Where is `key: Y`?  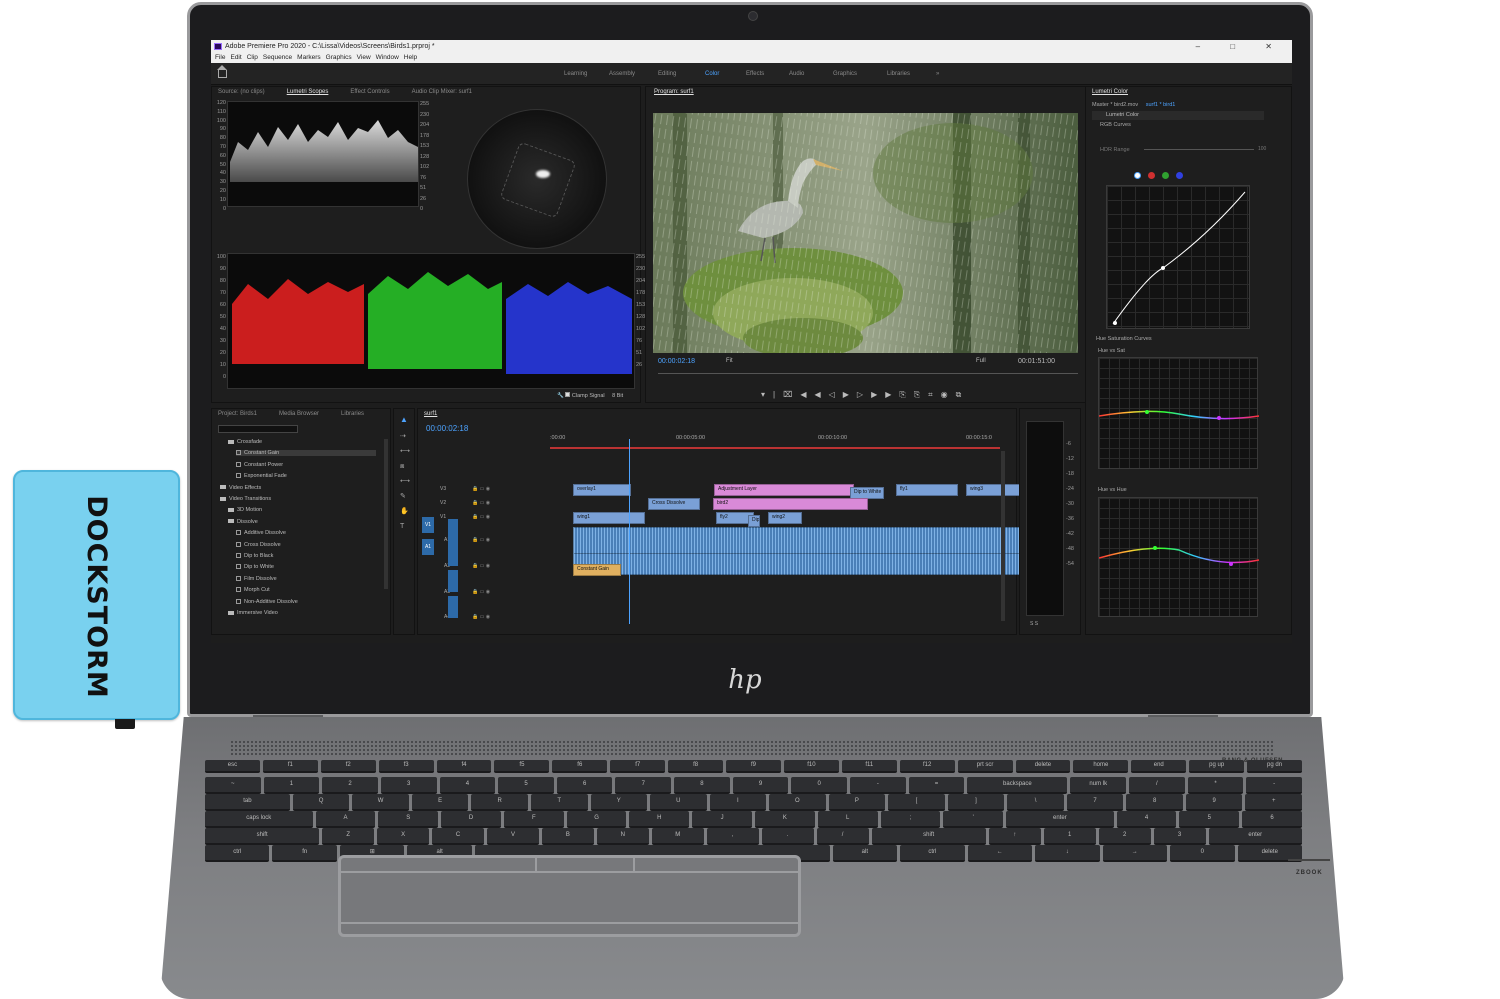 key: Y is located at coordinates (619, 802).